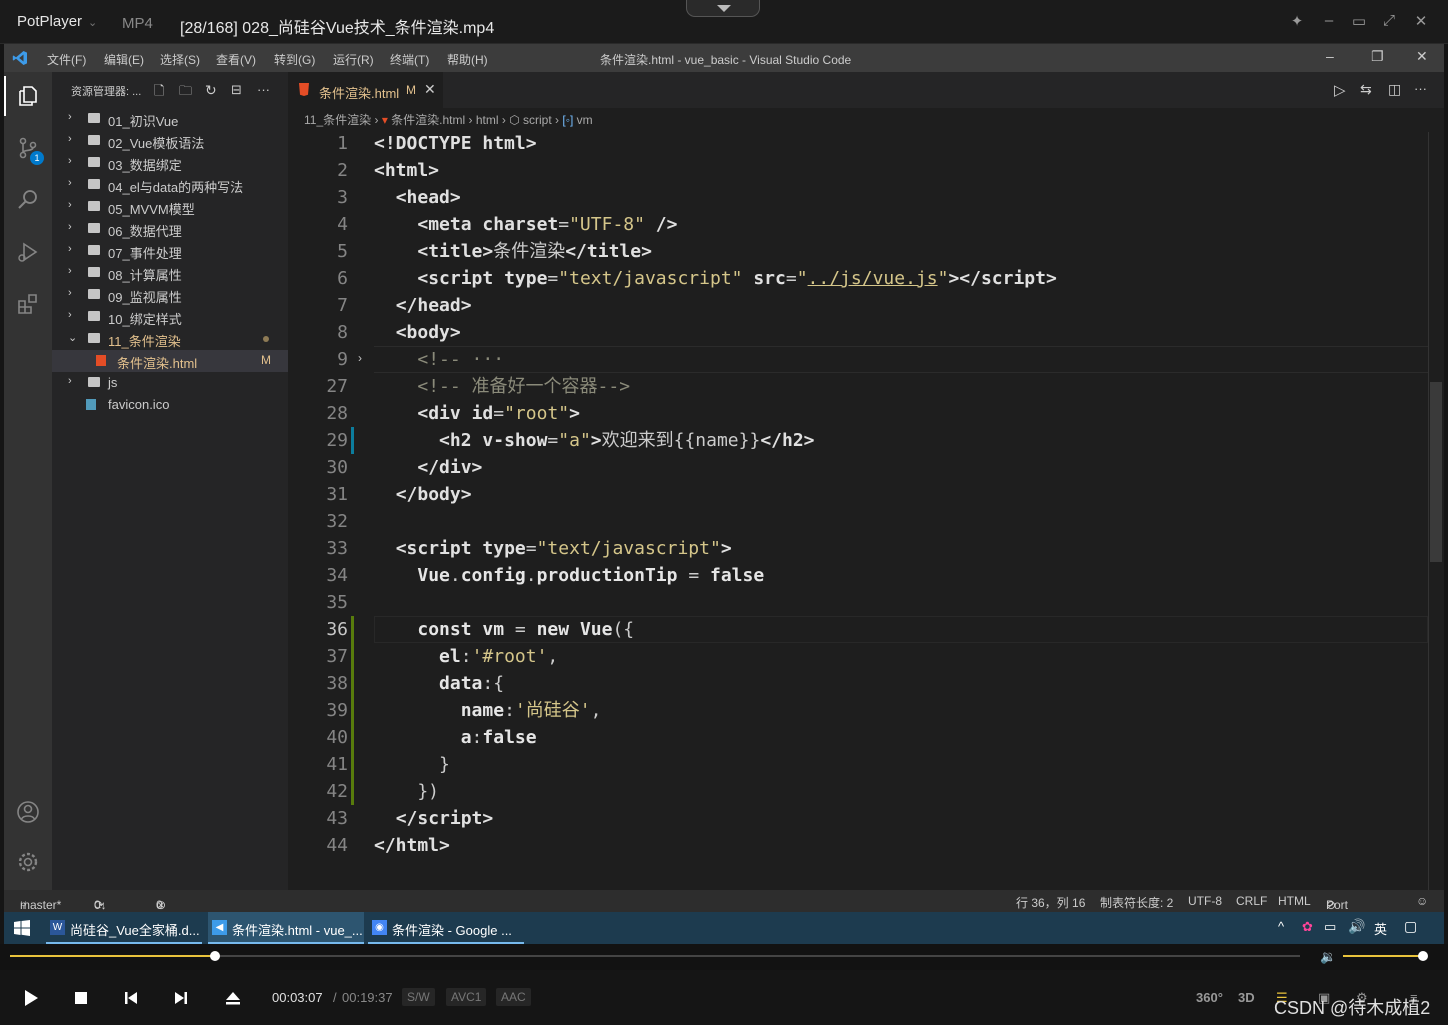 The width and height of the screenshot is (1448, 1025). Describe the element at coordinates (466, 997) in the screenshot. I see `badge-video-codec: AVC1` at that location.